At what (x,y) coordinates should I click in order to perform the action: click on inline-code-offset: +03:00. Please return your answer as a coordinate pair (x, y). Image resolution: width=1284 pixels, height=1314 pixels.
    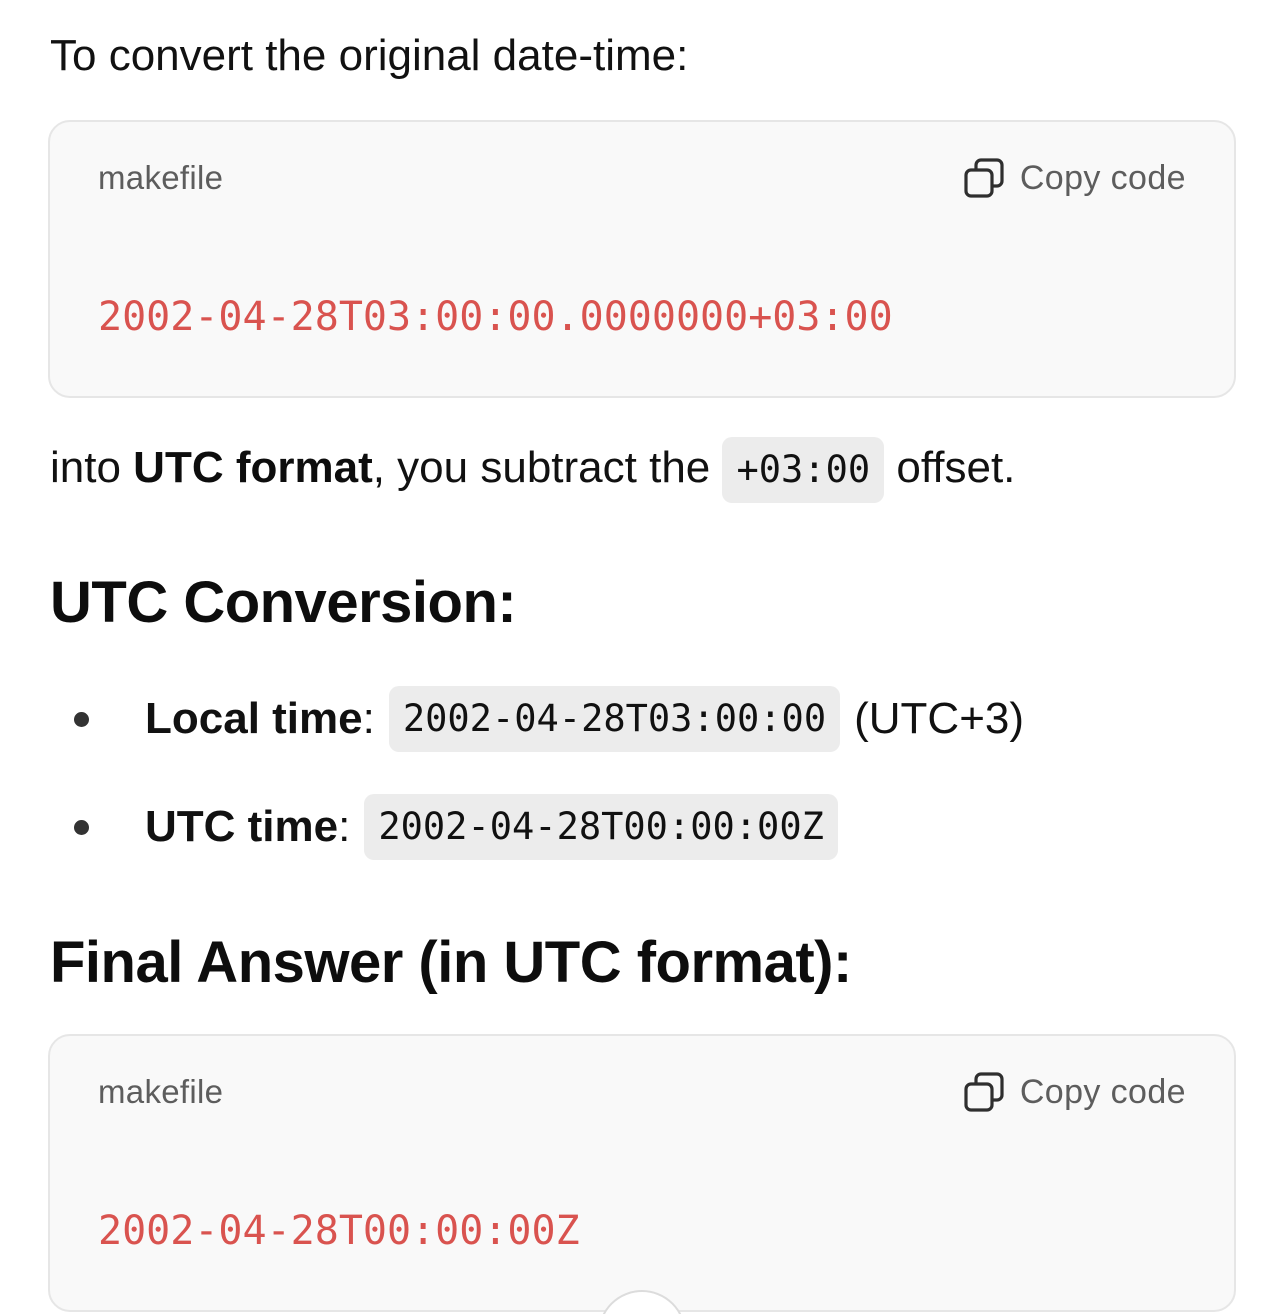
    Looking at the image, I should click on (803, 470).